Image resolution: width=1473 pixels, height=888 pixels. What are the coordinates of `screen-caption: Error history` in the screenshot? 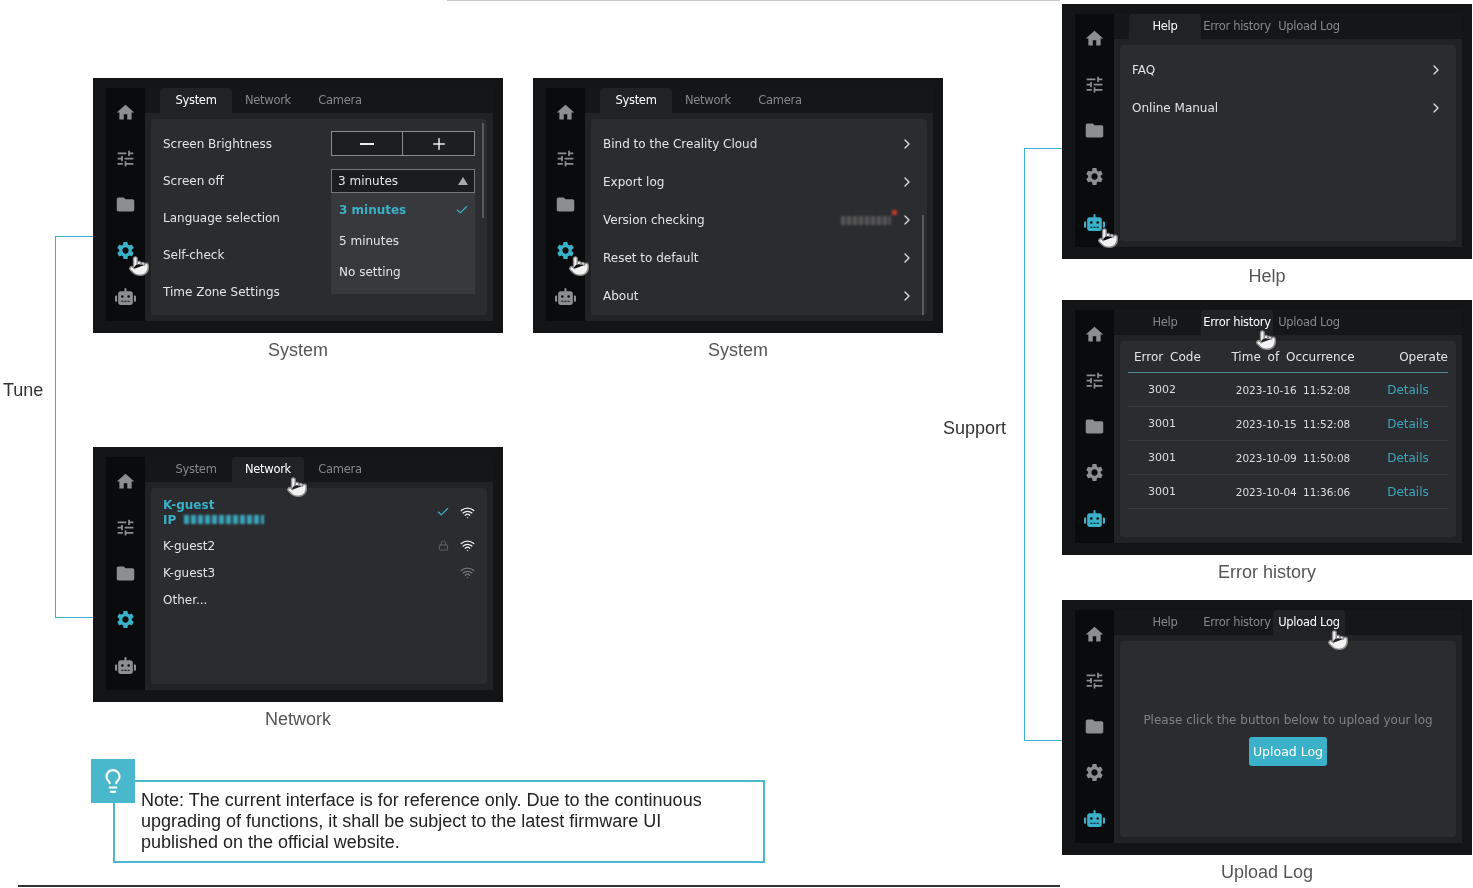 It's located at (1267, 572).